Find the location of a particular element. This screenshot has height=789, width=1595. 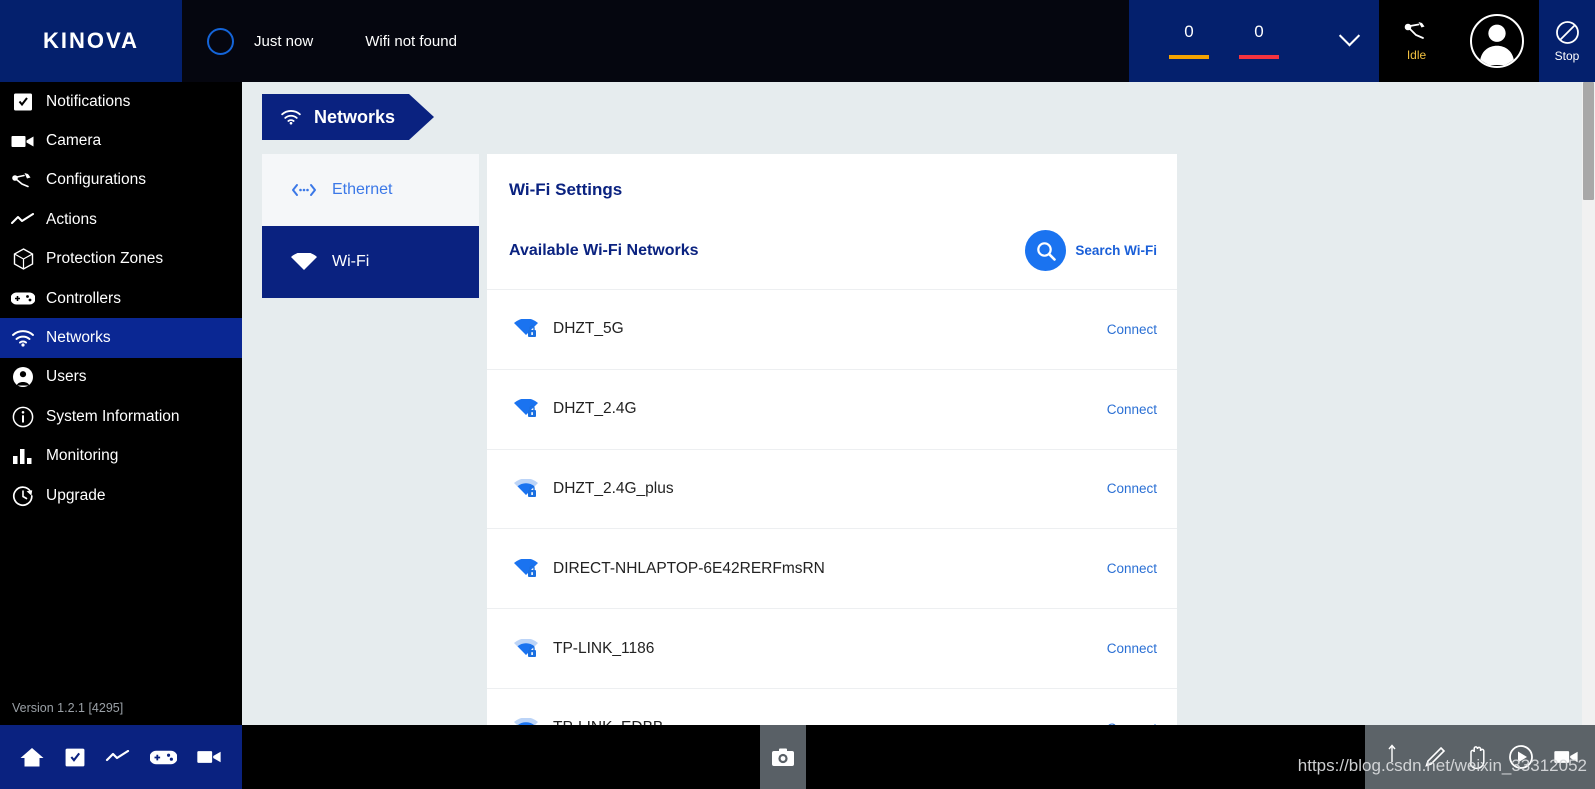

sidebar-item-label: Camera is located at coordinates (74, 141).